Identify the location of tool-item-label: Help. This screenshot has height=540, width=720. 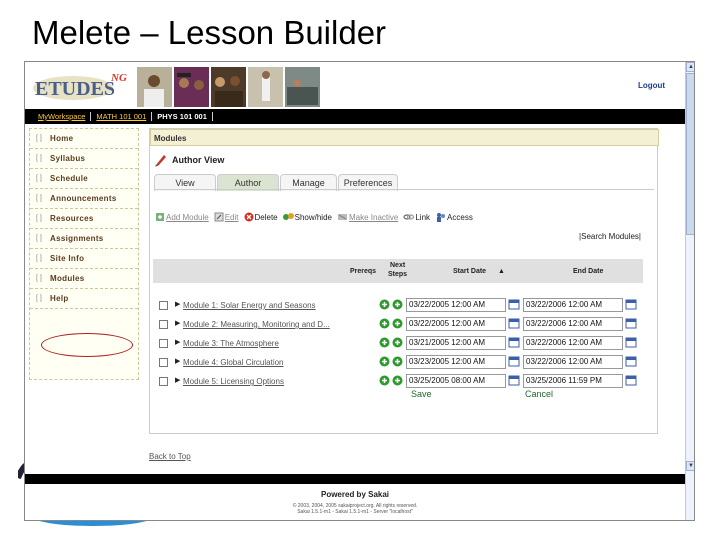
(59, 298).